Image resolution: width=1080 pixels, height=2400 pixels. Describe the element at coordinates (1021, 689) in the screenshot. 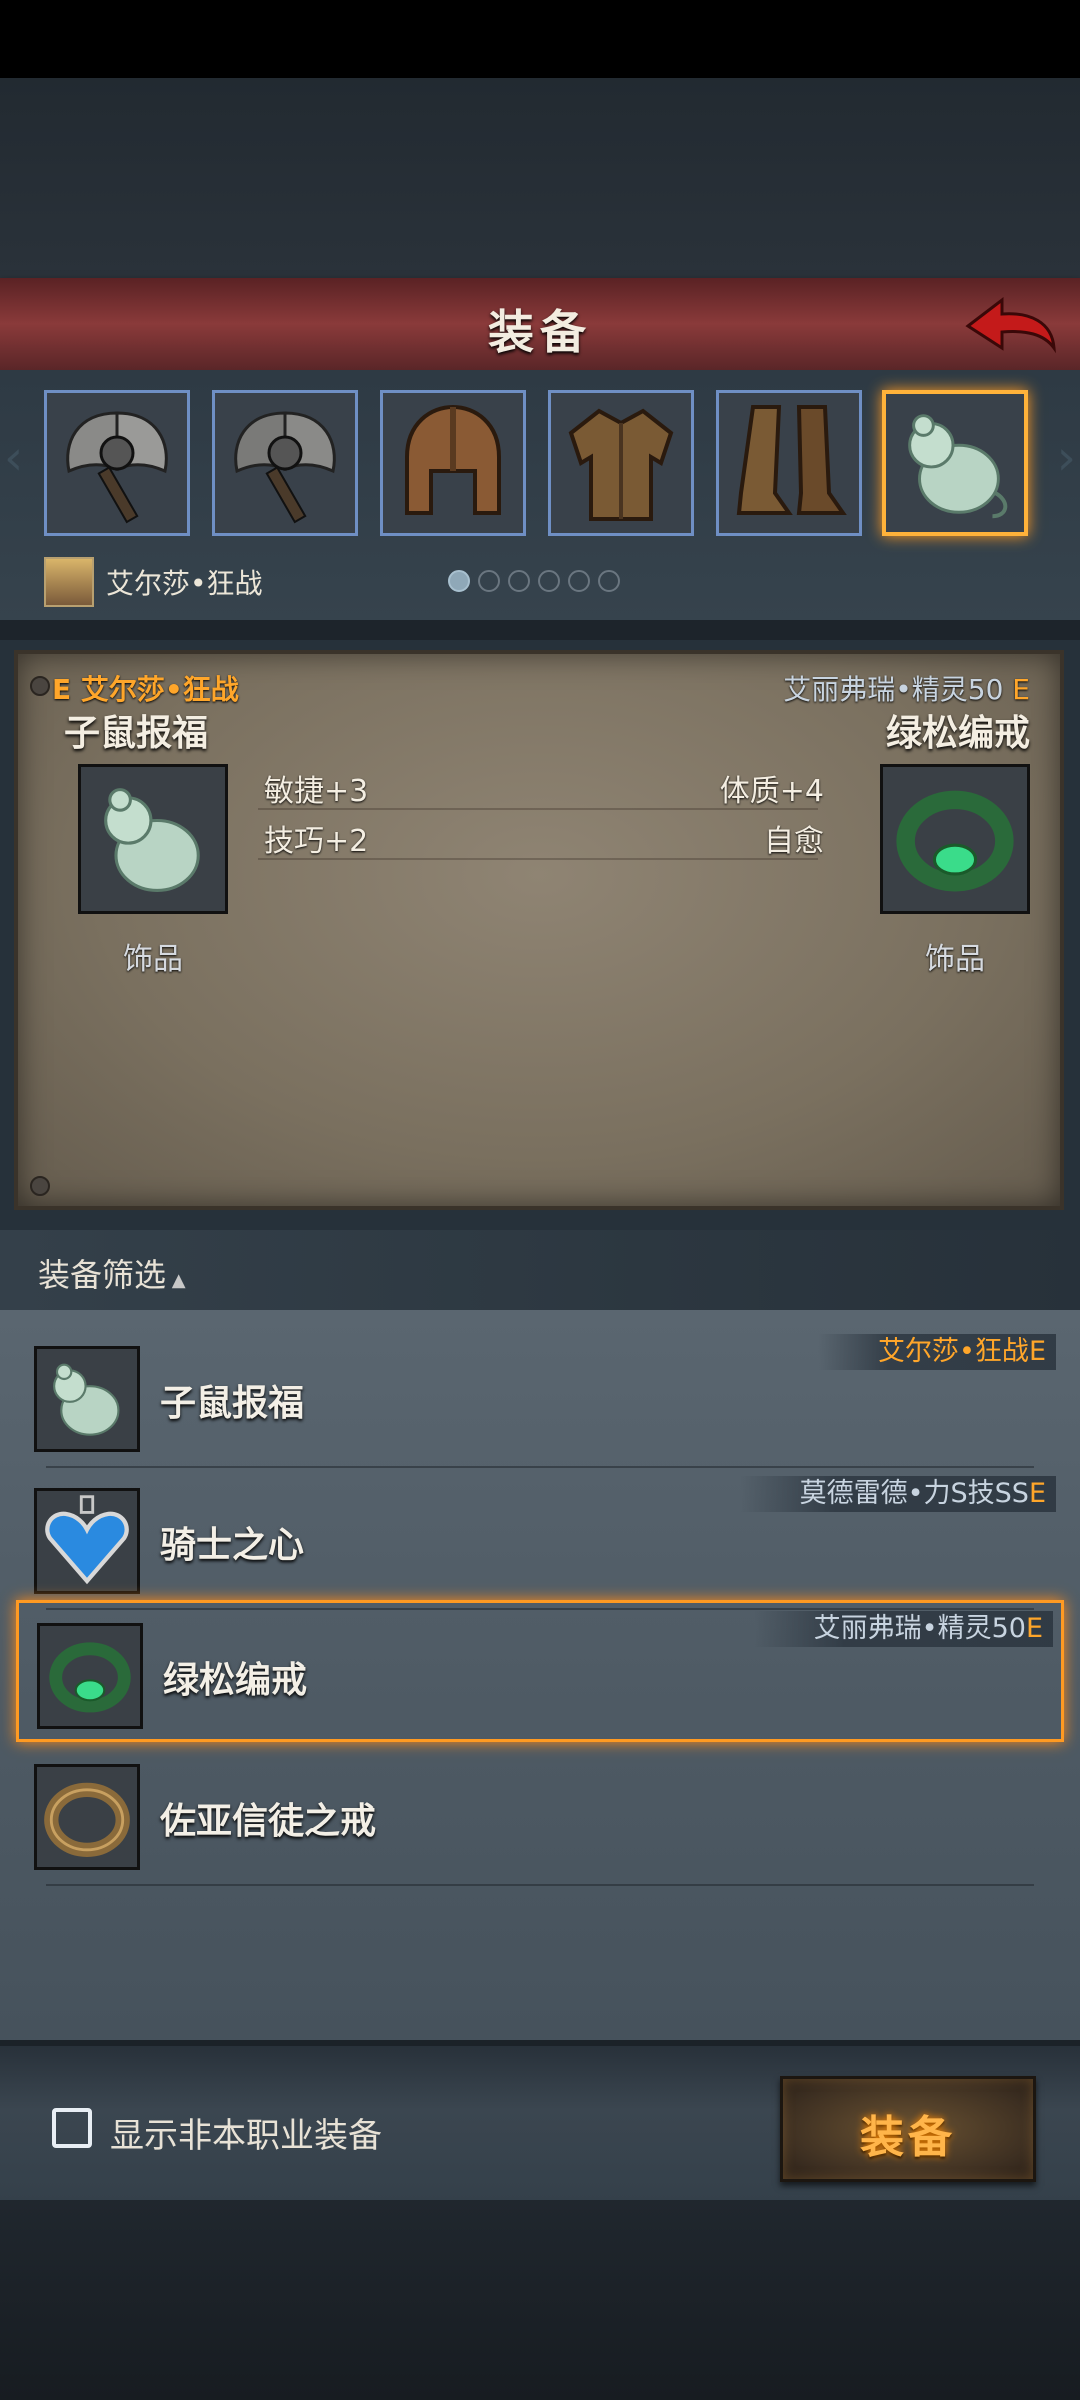

I see `right-owner-rank: E` at that location.